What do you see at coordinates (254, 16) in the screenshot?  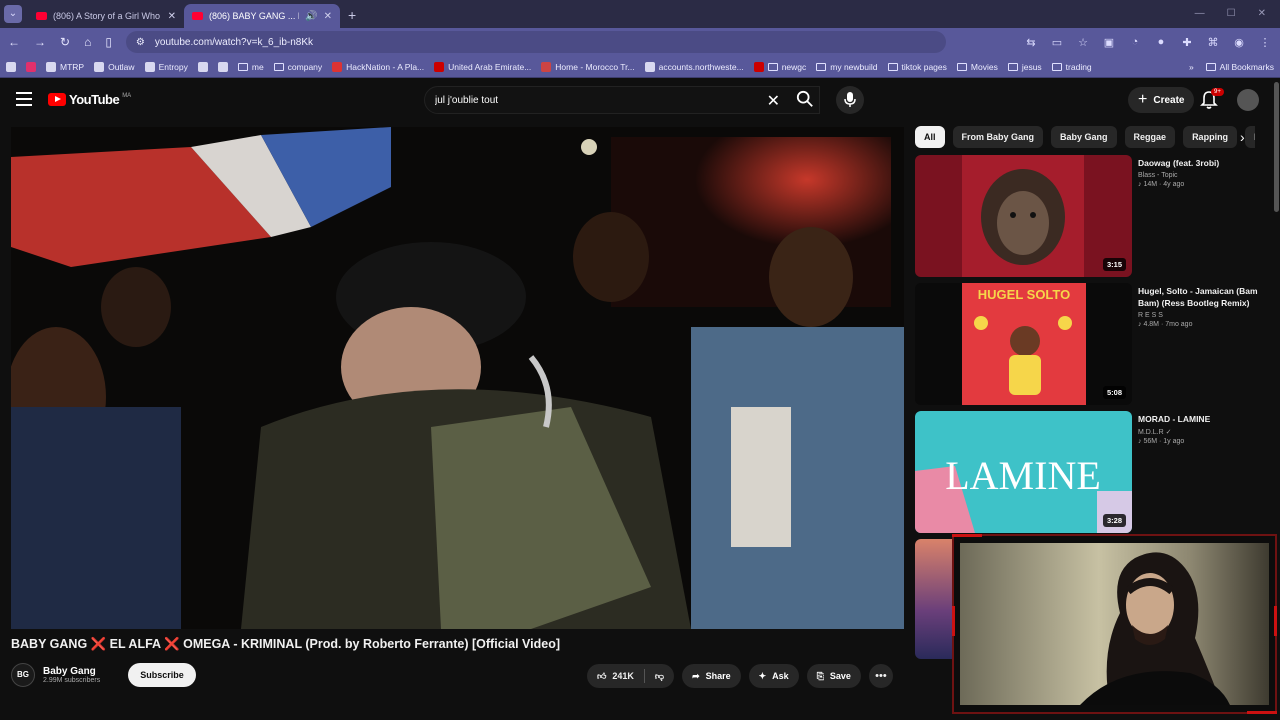 I see `tab-title: (806) BABY GANG ... EL A` at bounding box center [254, 16].